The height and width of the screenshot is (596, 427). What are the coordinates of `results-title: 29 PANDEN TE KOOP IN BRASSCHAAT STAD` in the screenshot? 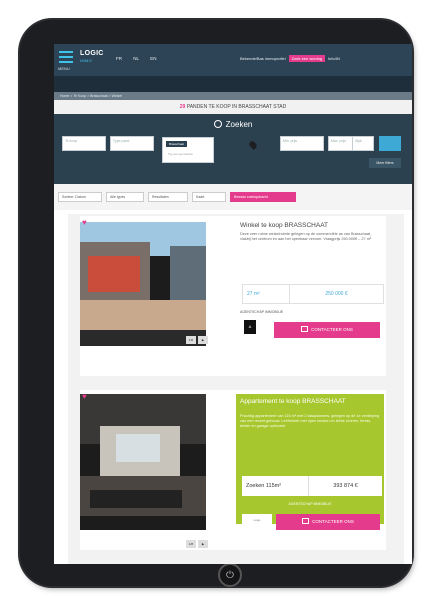 It's located at (233, 107).